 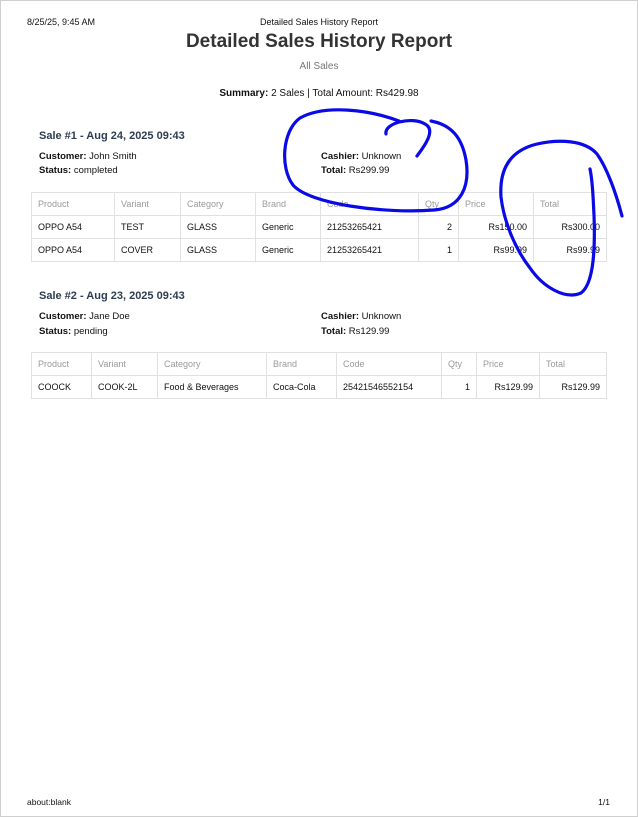 I want to click on footer-url: about:blank, so click(x=49, y=802).